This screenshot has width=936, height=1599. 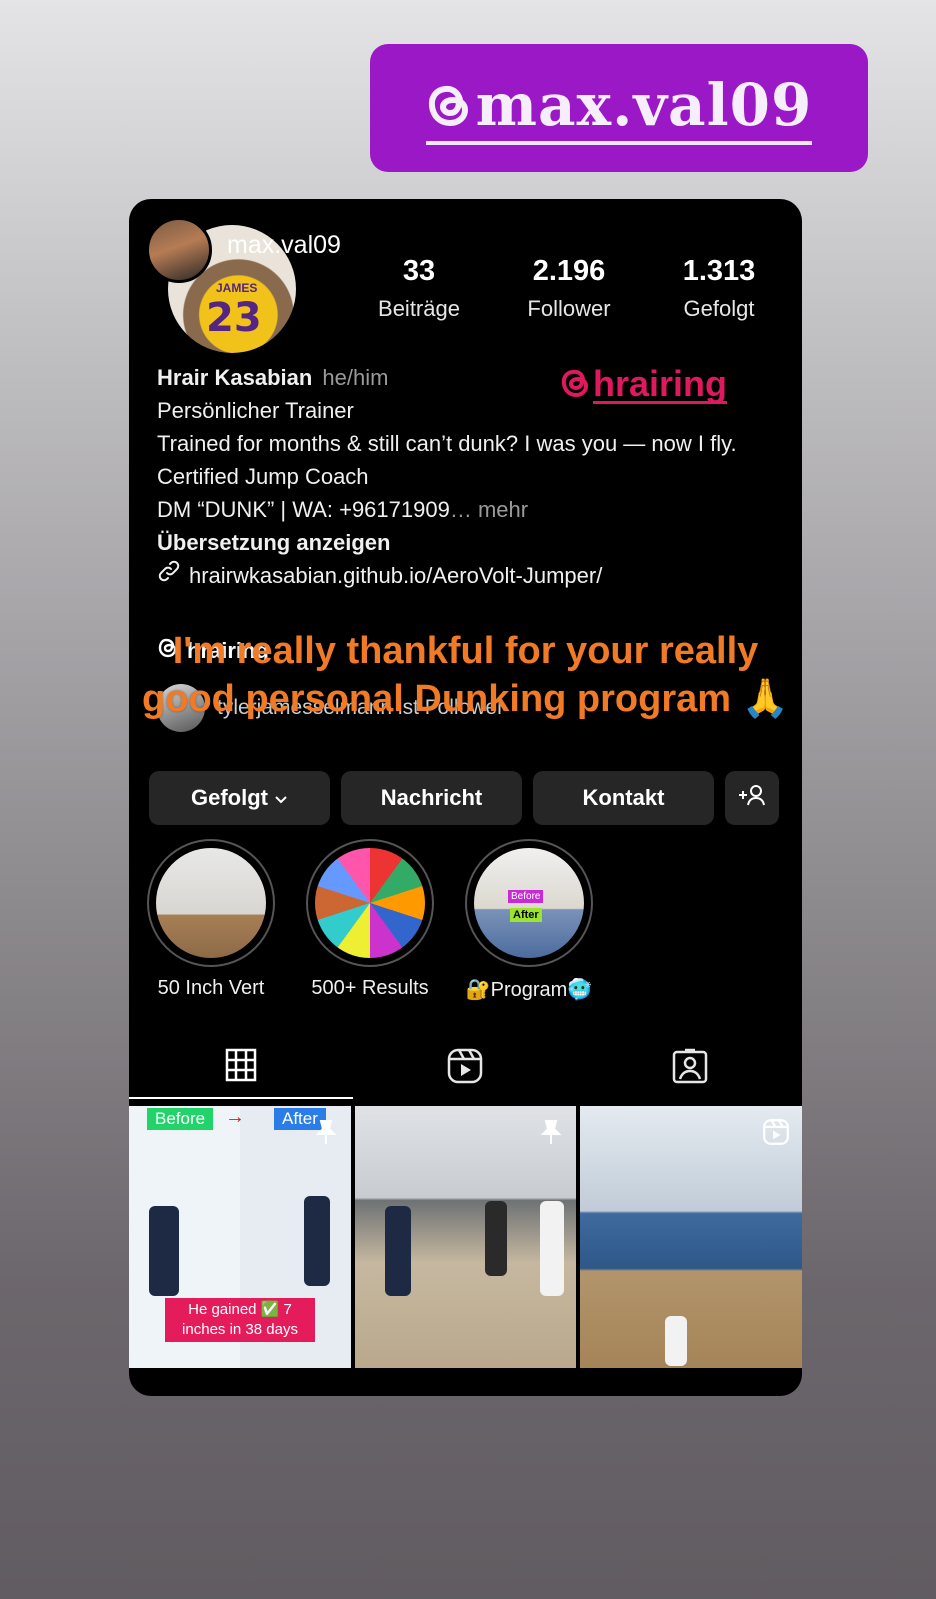 I want to click on grid-icon, so click(x=241, y=1067).